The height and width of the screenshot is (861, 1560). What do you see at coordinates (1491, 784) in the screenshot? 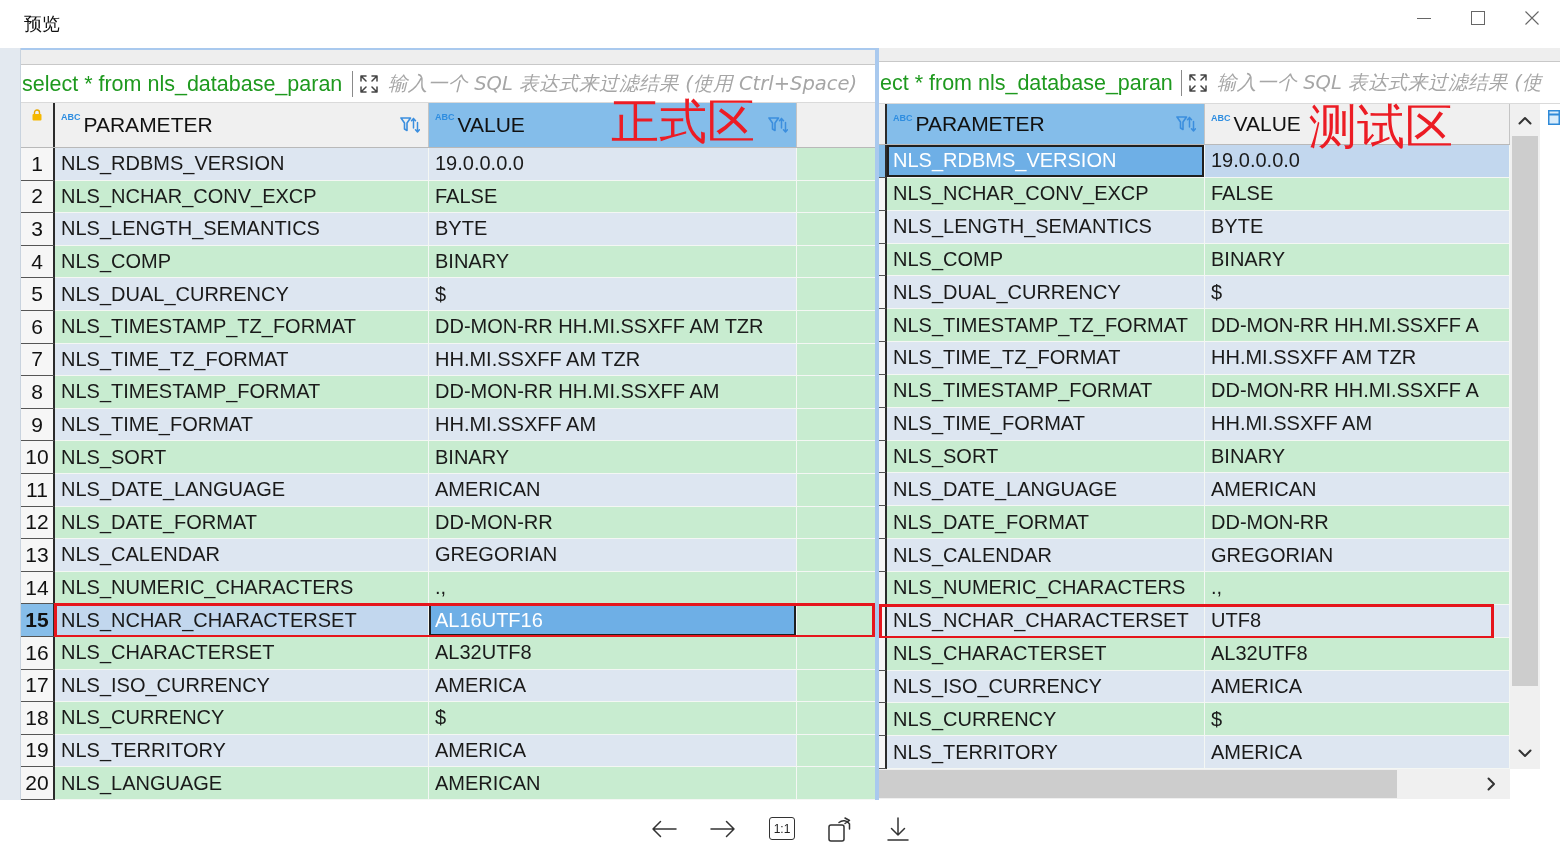
I see `chevron-right-icon` at bounding box center [1491, 784].